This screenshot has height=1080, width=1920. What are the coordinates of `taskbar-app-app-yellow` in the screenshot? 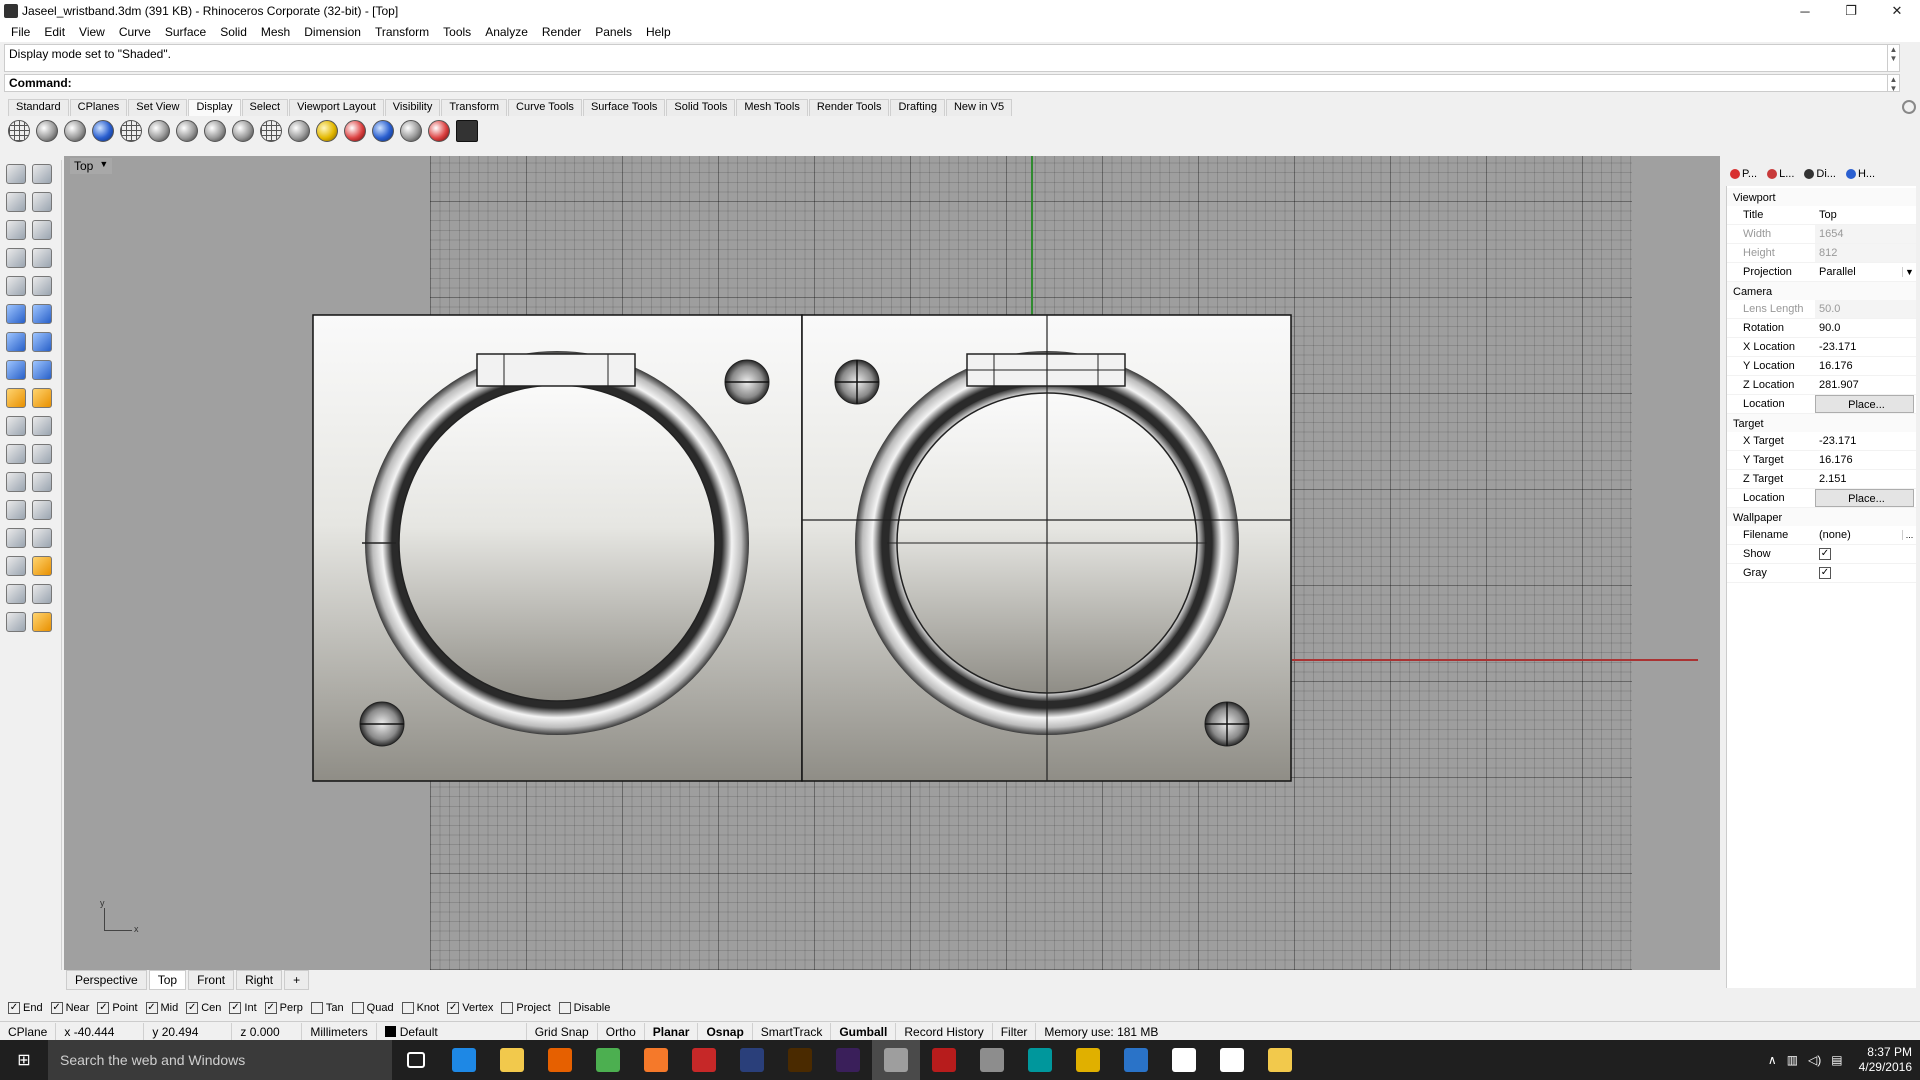 It's located at (1088, 1060).